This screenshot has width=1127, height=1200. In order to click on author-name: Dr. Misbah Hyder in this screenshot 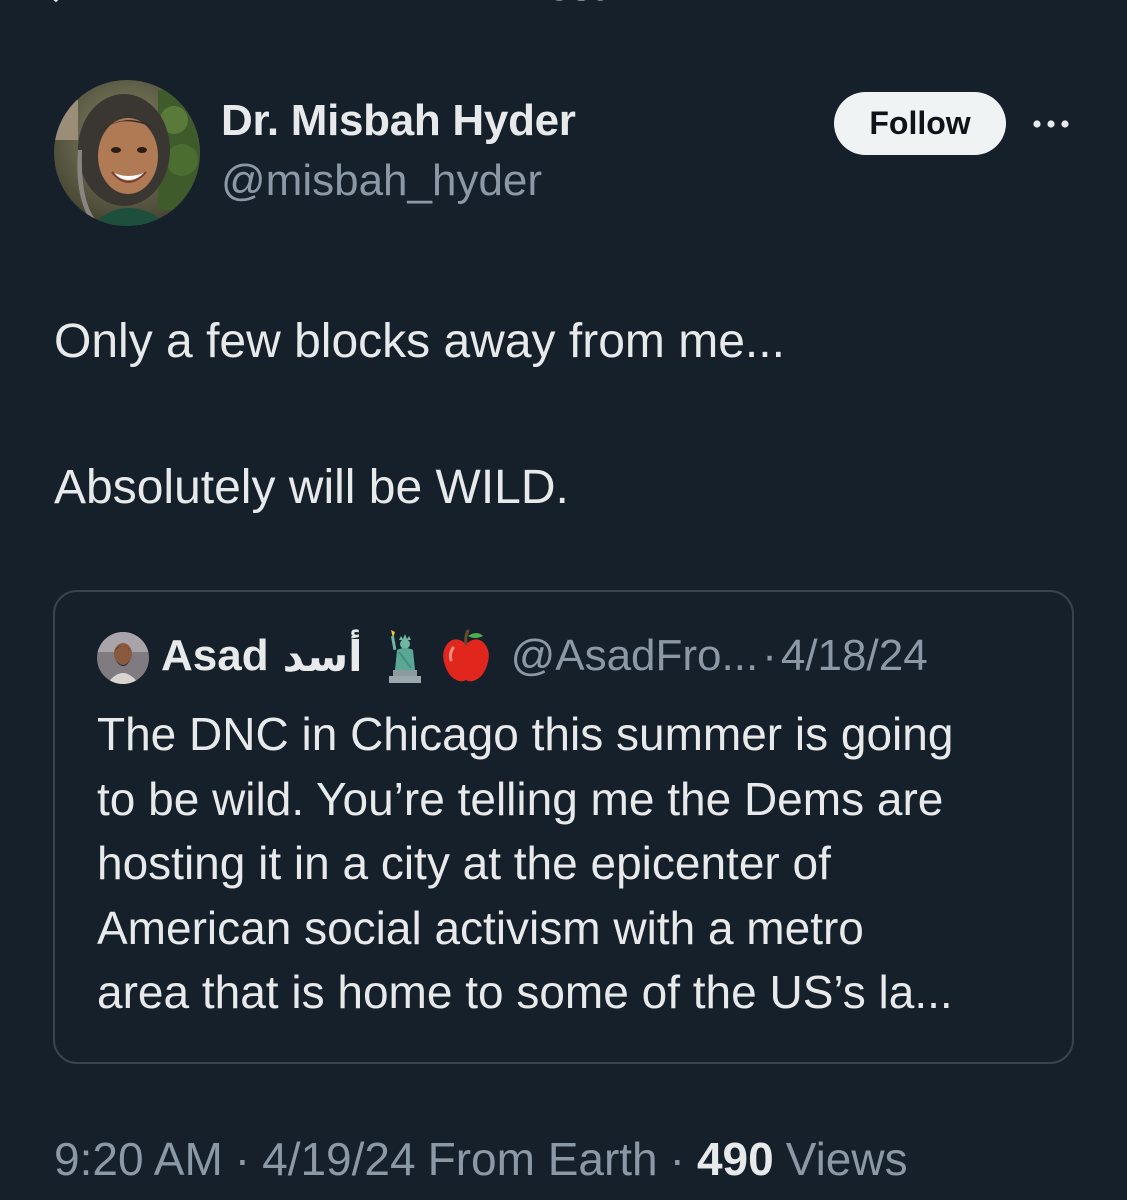, I will do `click(398, 121)`.